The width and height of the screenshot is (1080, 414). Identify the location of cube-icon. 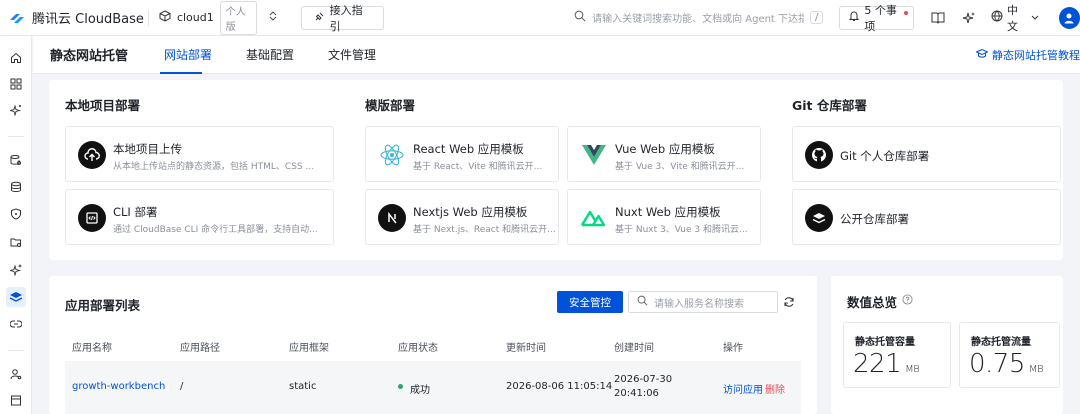
(165, 17).